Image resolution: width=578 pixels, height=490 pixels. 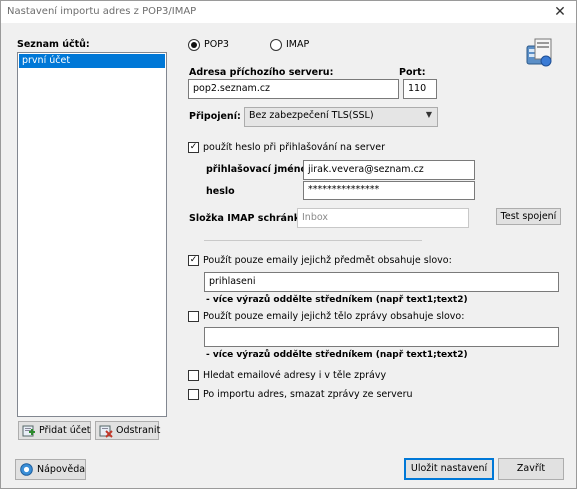 I want to click on port-input: 110, so click(x=420, y=89).